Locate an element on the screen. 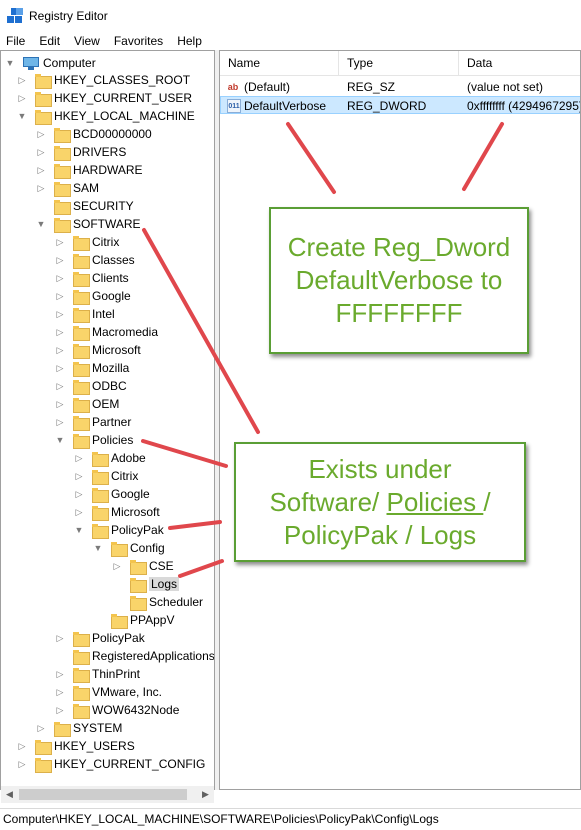 The image size is (581, 830). arrow-to-data is located at coordinates (483, 156).